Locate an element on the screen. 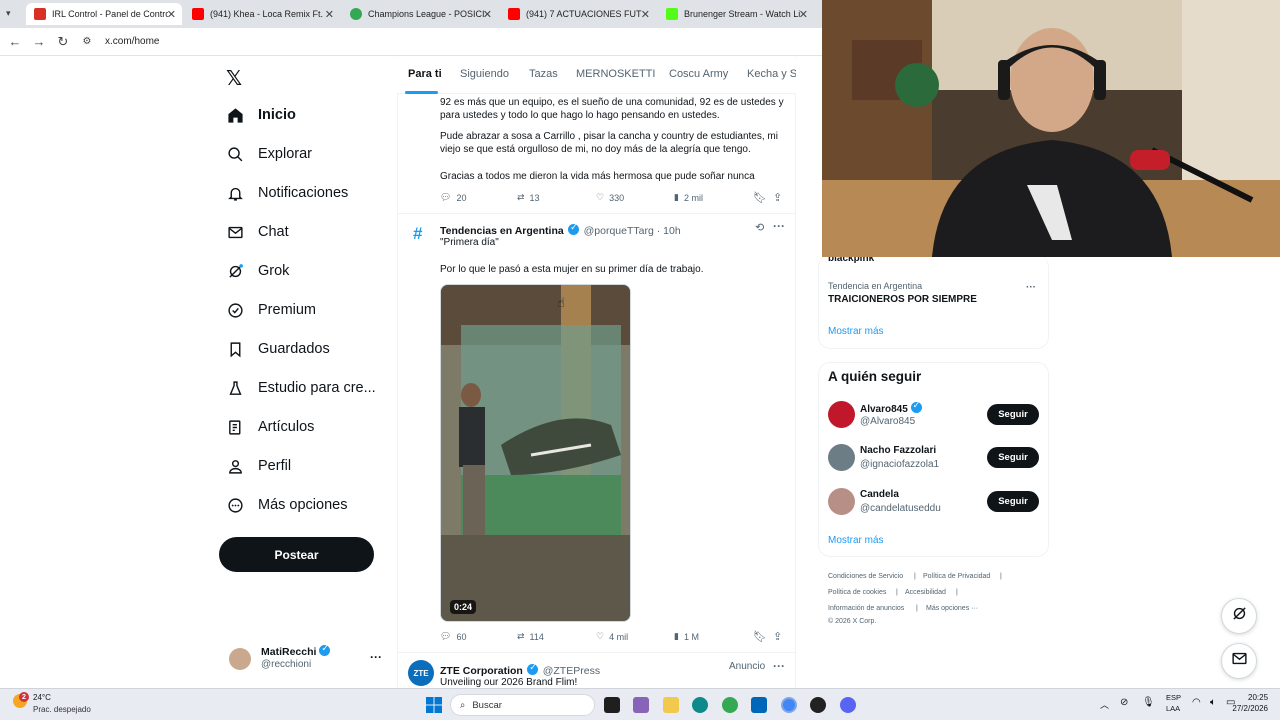 Image resolution: width=1280 pixels, height=720 pixels. trend-name: TRAICIONEROS POR SIEMPRE is located at coordinates (902, 299).